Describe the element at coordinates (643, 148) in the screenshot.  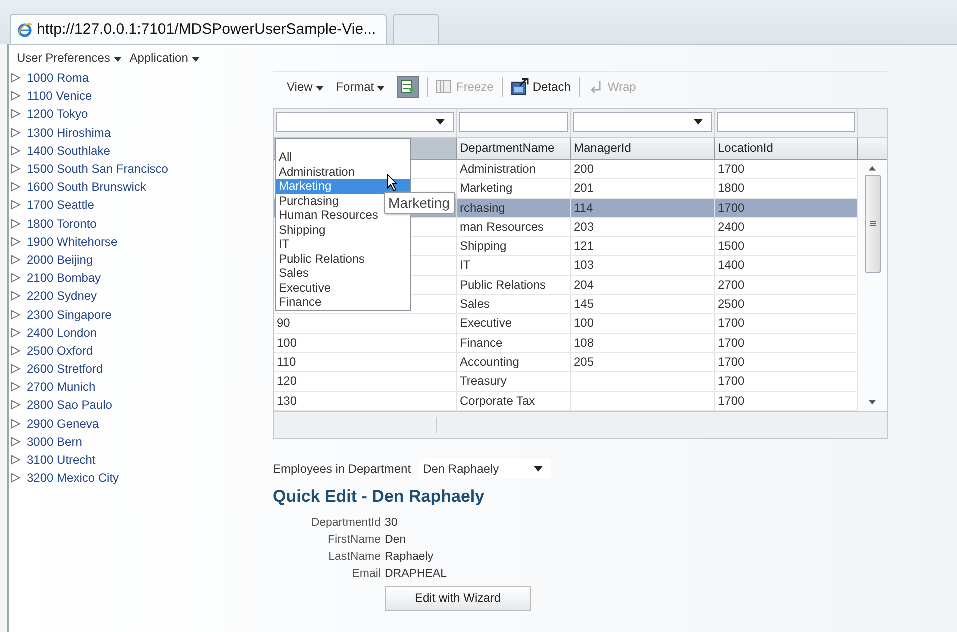
I see `column-header: ManagerId` at that location.